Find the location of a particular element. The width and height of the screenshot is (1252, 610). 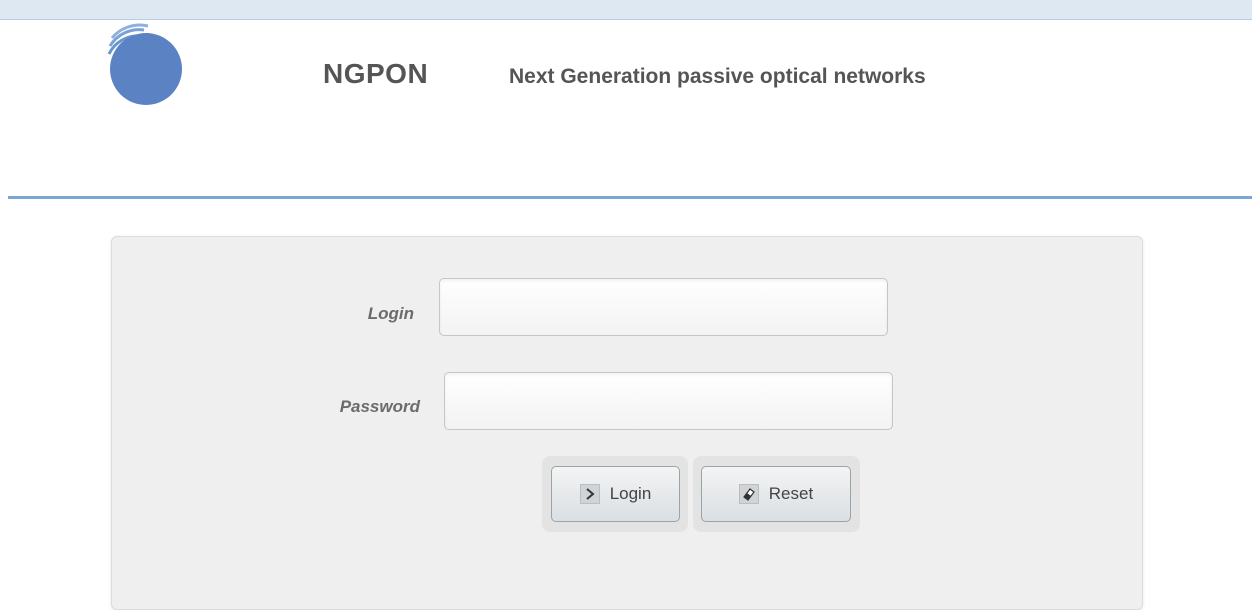

eraser-icon is located at coordinates (748, 494).